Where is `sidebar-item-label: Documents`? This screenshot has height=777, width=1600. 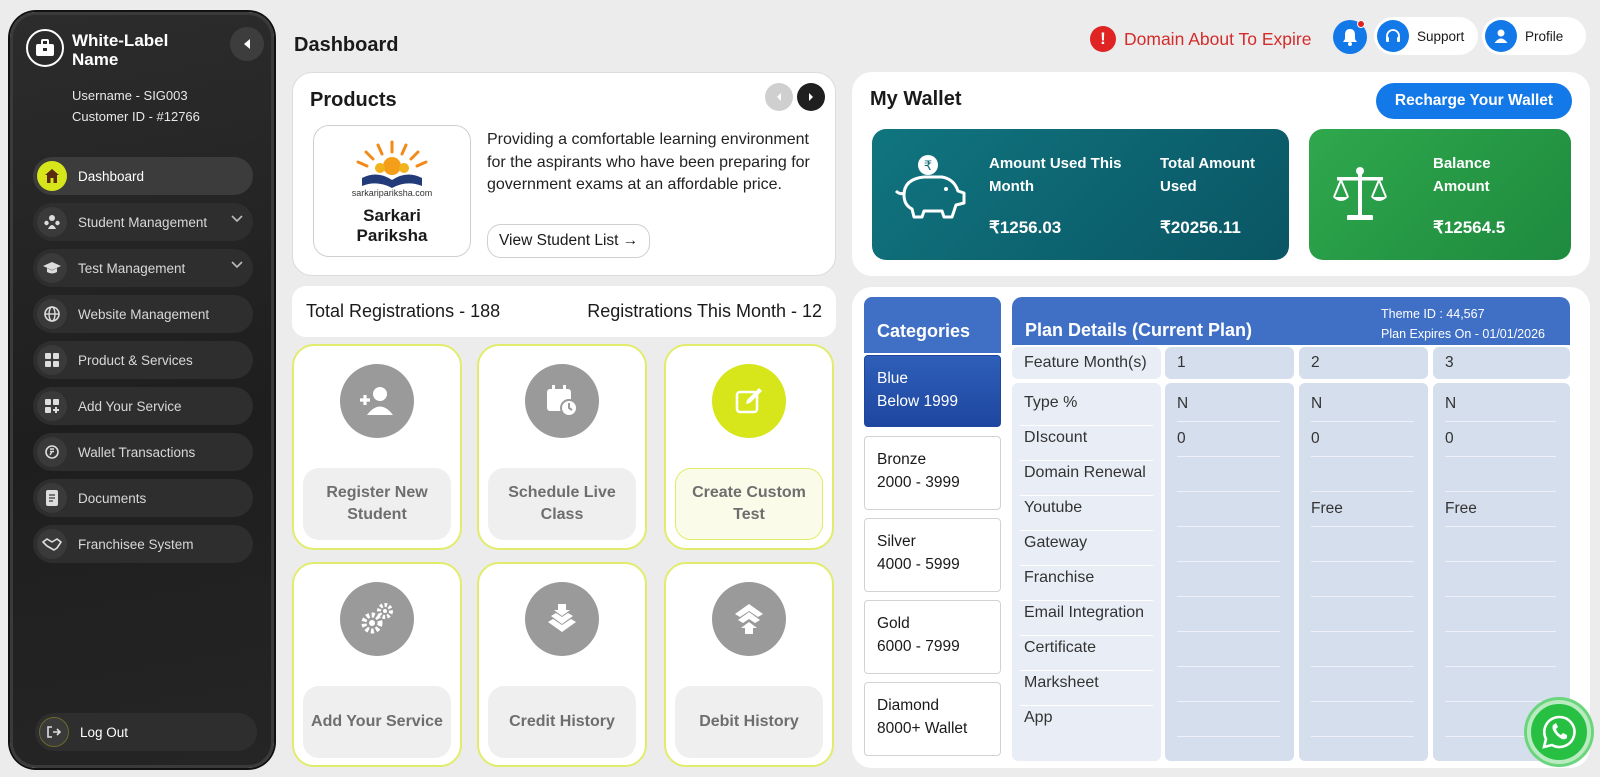 sidebar-item-label: Documents is located at coordinates (112, 498).